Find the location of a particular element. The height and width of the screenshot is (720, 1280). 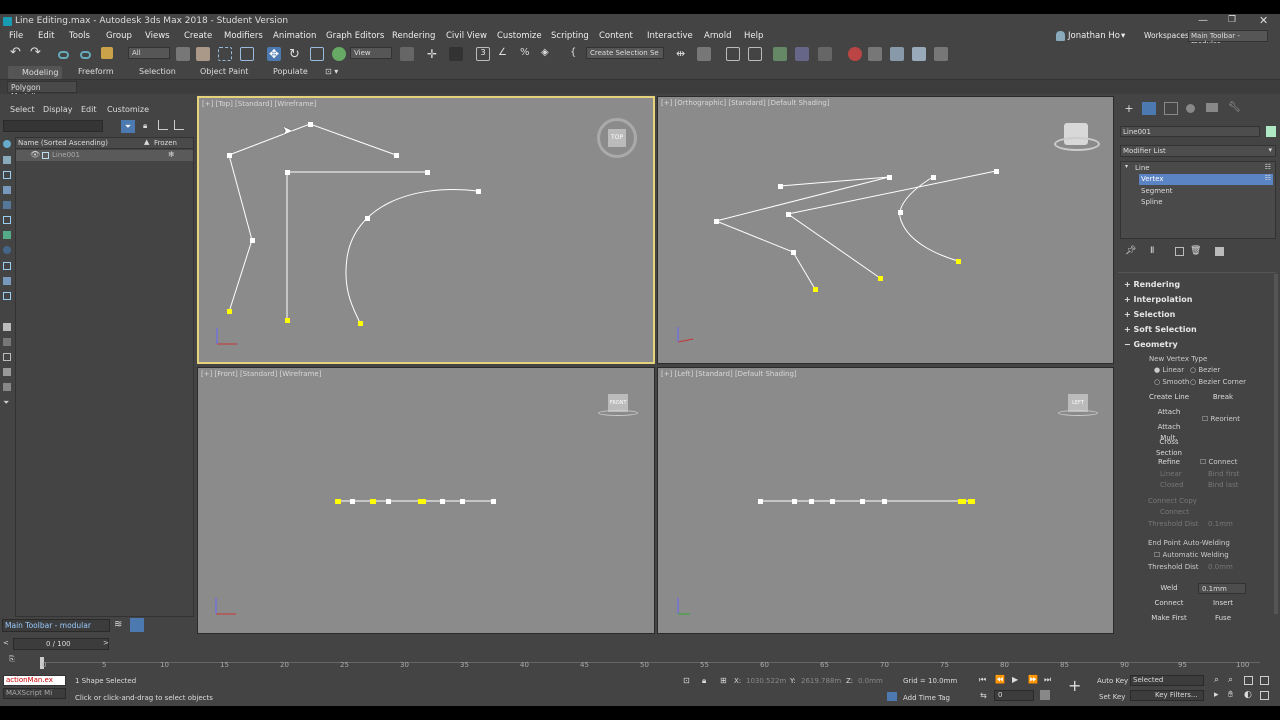

object-color-swatch is located at coordinates (1271, 131).